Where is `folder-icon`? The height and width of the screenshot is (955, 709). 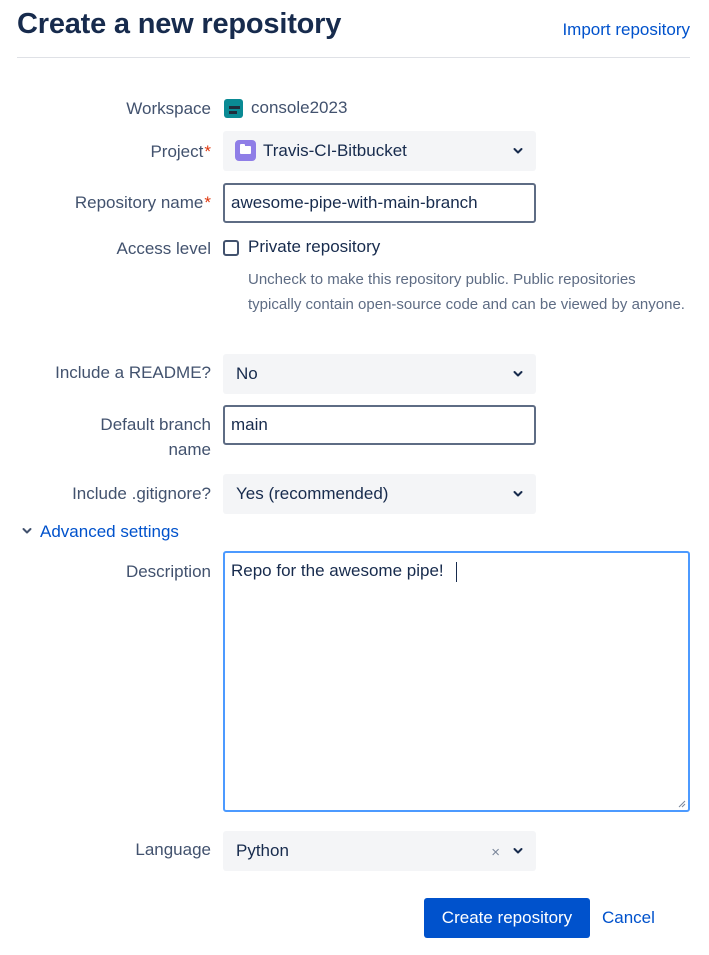 folder-icon is located at coordinates (245, 150).